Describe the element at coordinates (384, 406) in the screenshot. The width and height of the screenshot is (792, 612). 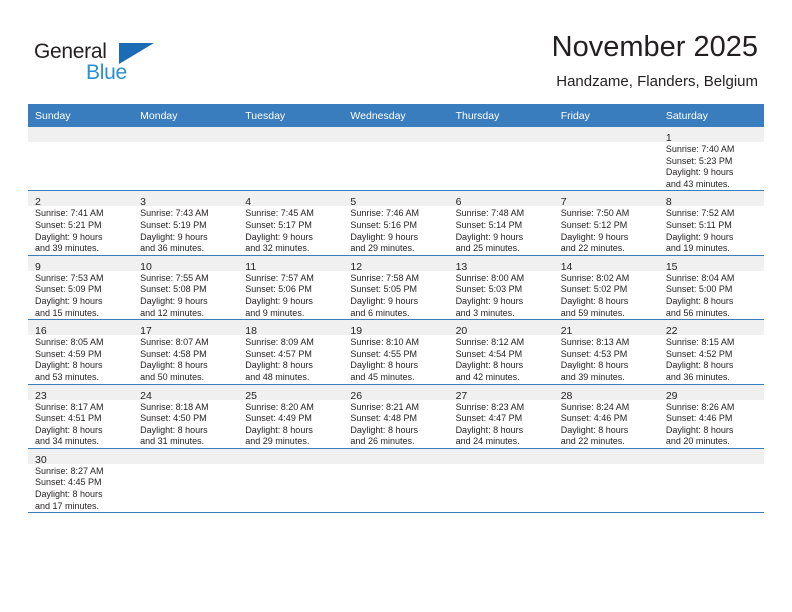
I see `day-detail-line: Sunrise: 8:21 AM` at that location.